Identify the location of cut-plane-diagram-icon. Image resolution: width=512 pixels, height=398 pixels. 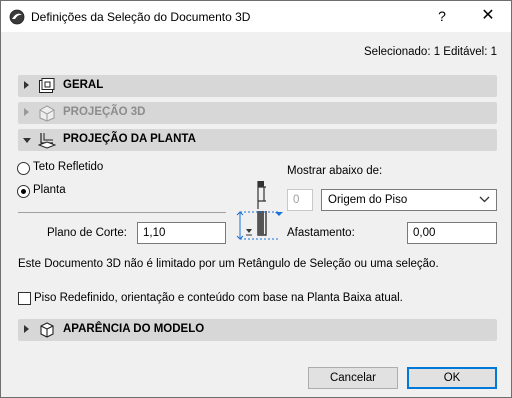
(259, 210).